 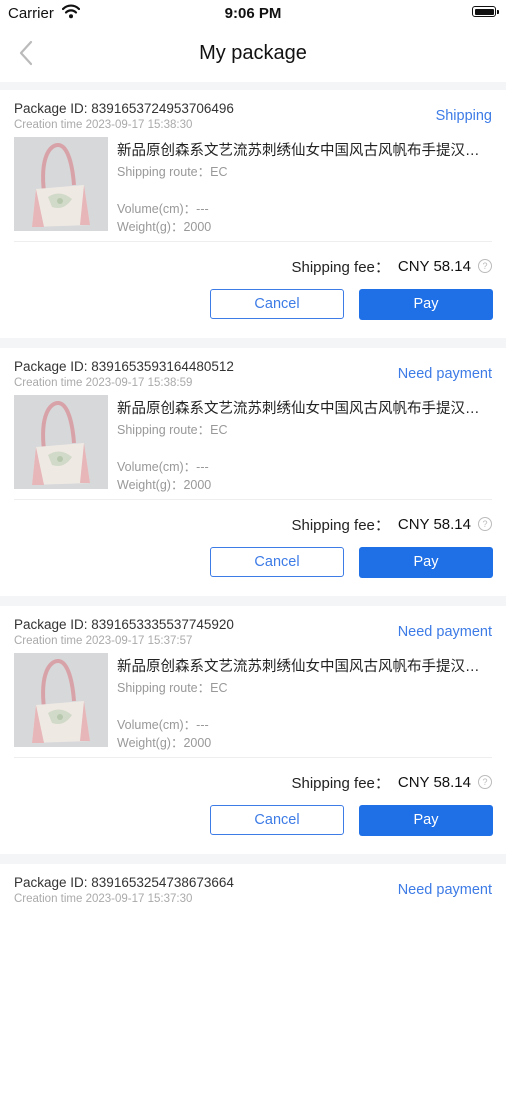 I want to click on package-id: Package ID: 8391653724953706496, so click(x=124, y=108).